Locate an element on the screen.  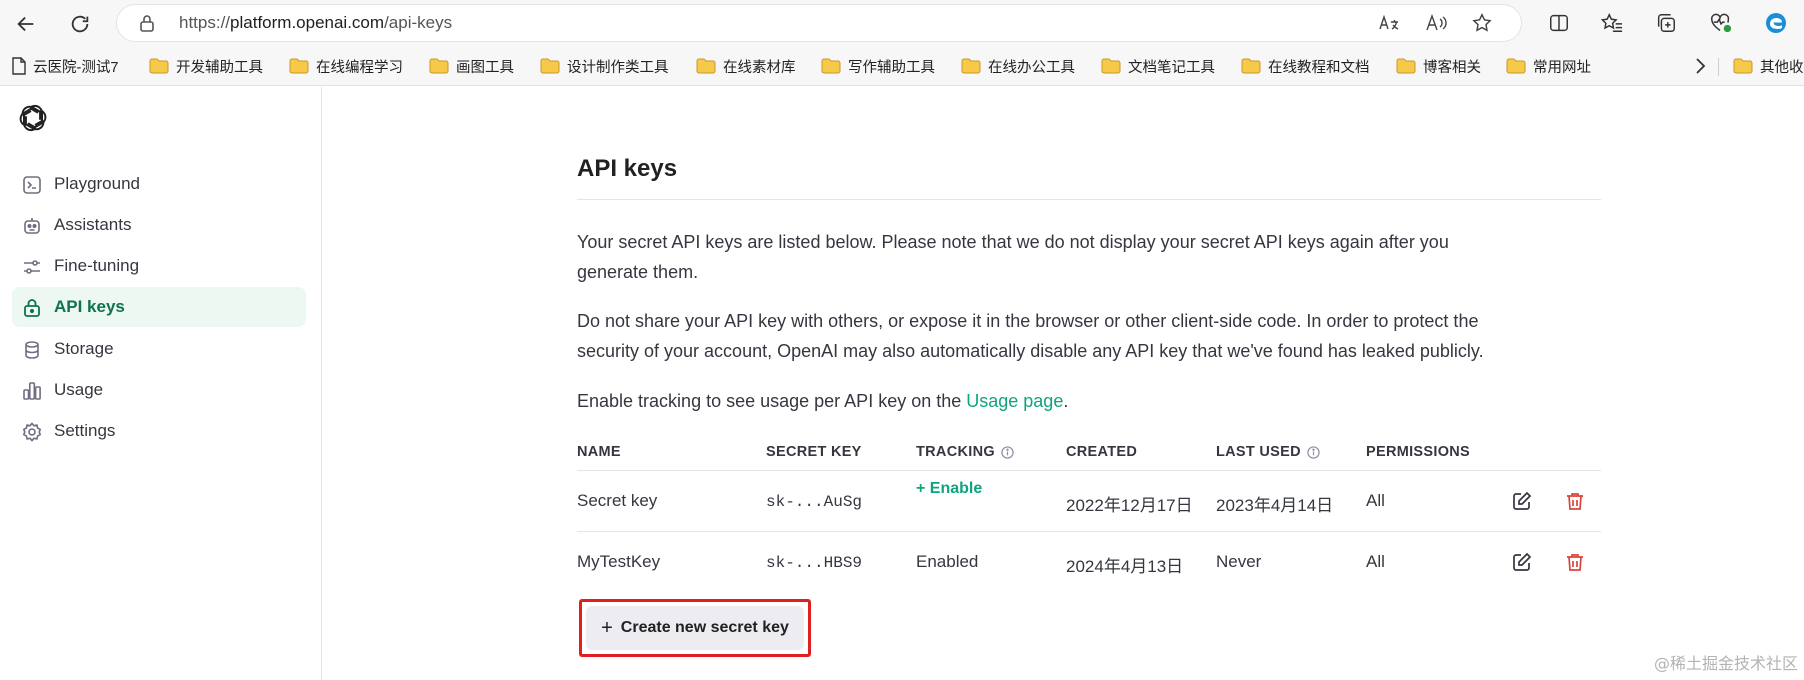
table-cell-created: 2024年4月13日 is located at coordinates (1125, 566).